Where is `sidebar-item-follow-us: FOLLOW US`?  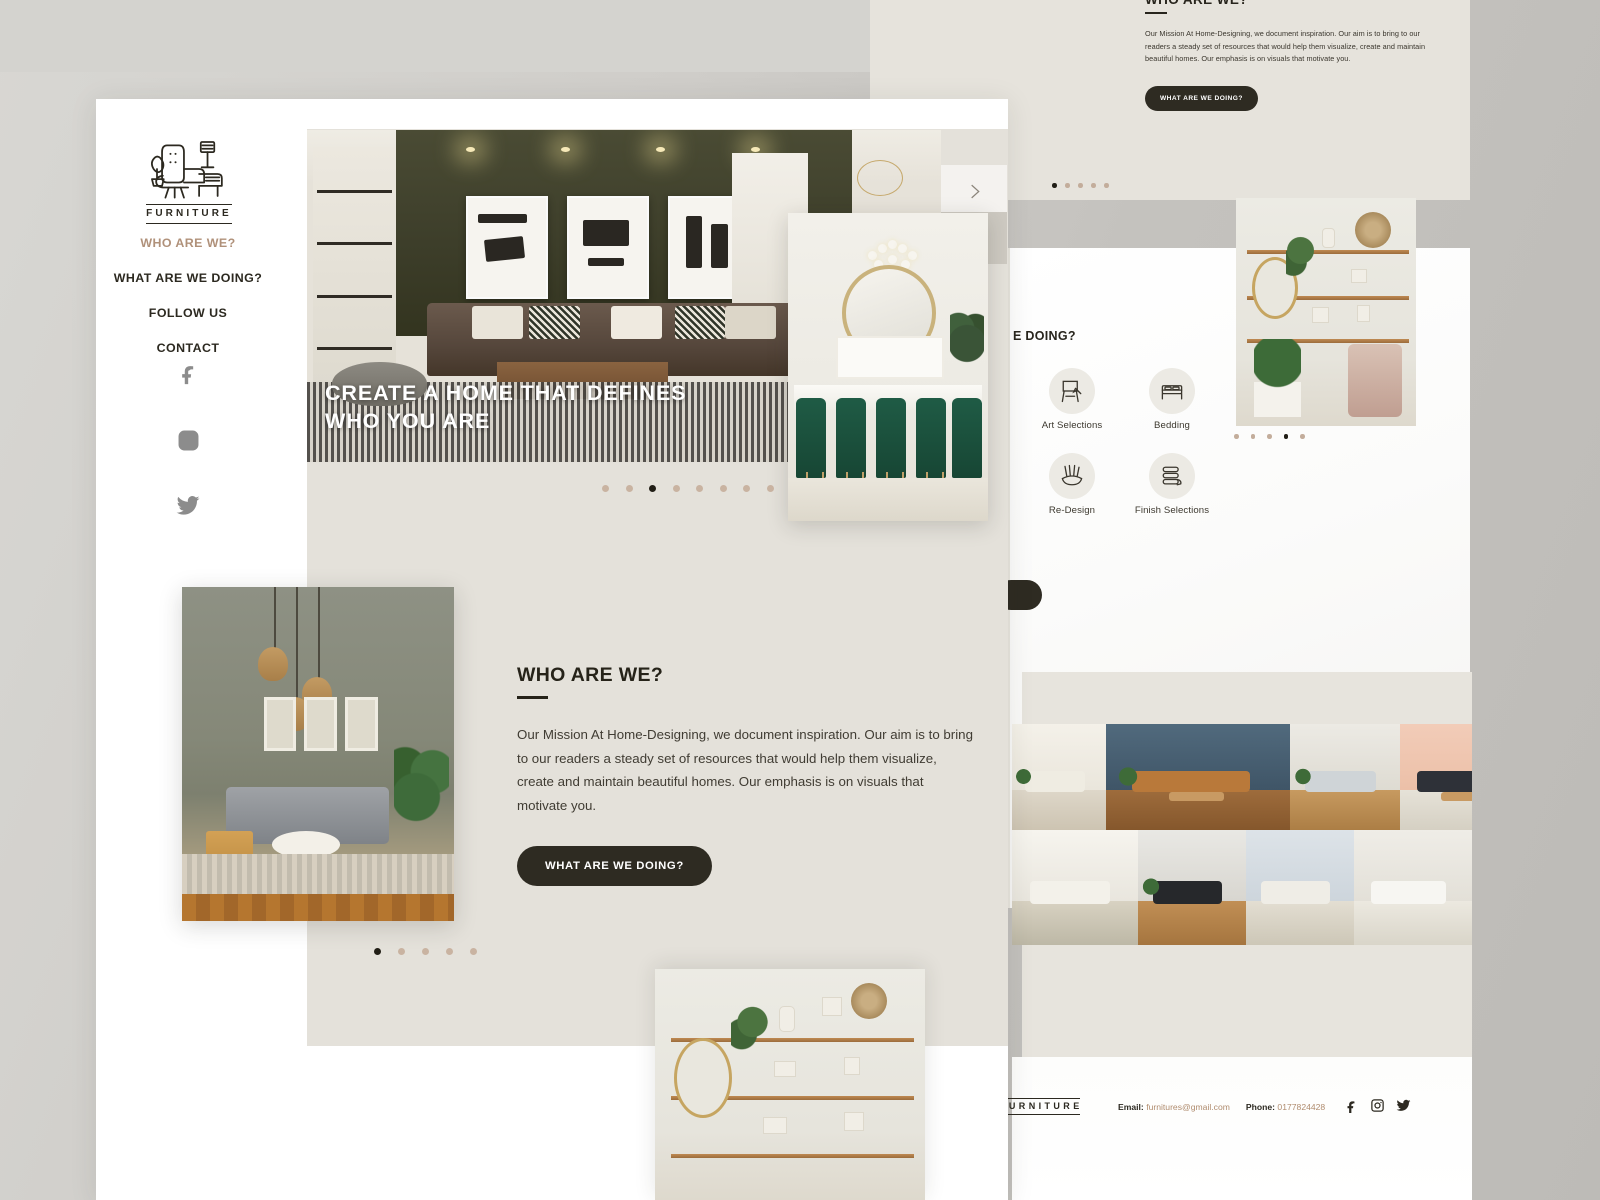
sidebar-item-follow-us: FOLLOW US is located at coordinates (188, 313).